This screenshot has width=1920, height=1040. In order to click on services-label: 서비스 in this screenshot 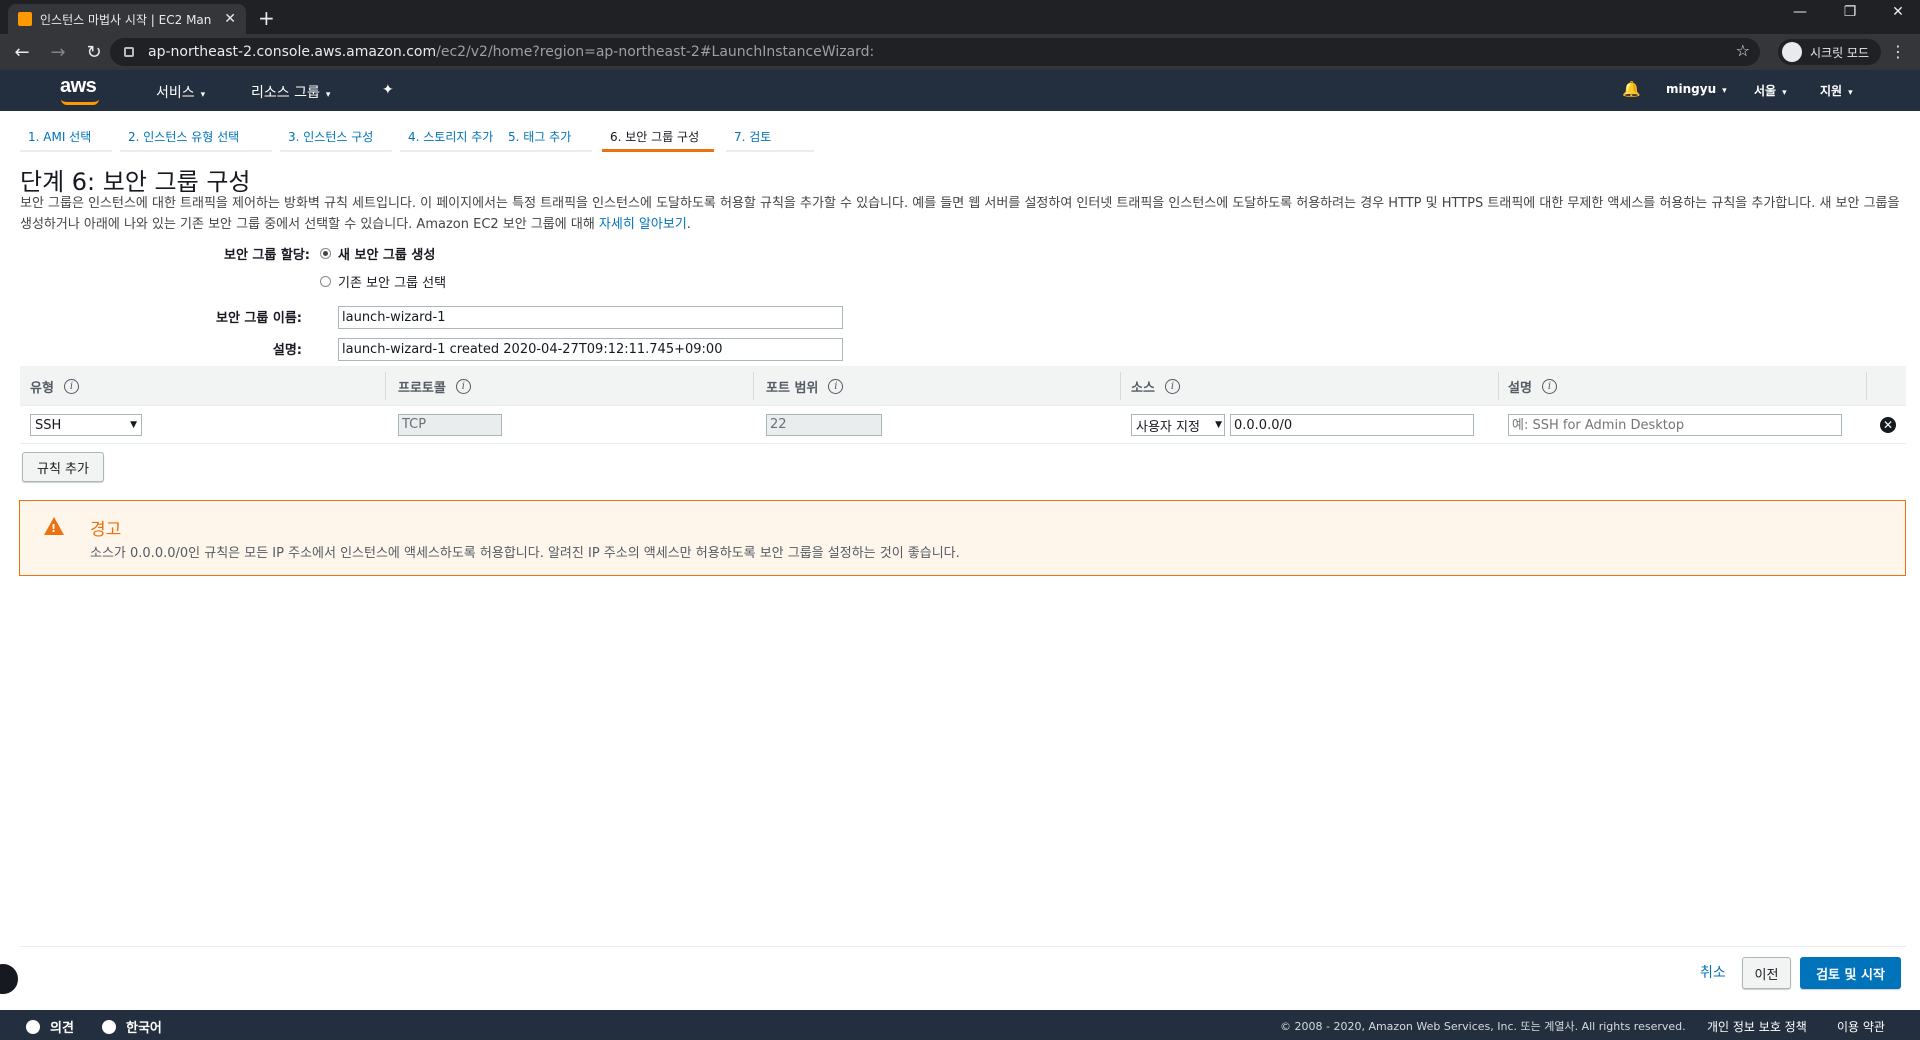, I will do `click(175, 93)`.